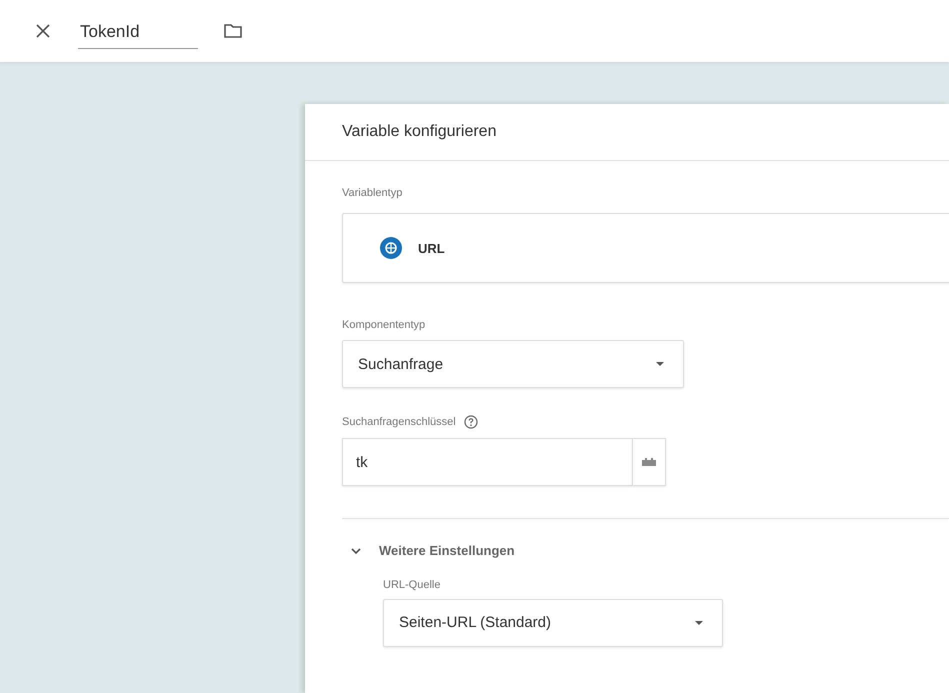  Describe the element at coordinates (487, 462) in the screenshot. I see `query-key-field: tk` at that location.